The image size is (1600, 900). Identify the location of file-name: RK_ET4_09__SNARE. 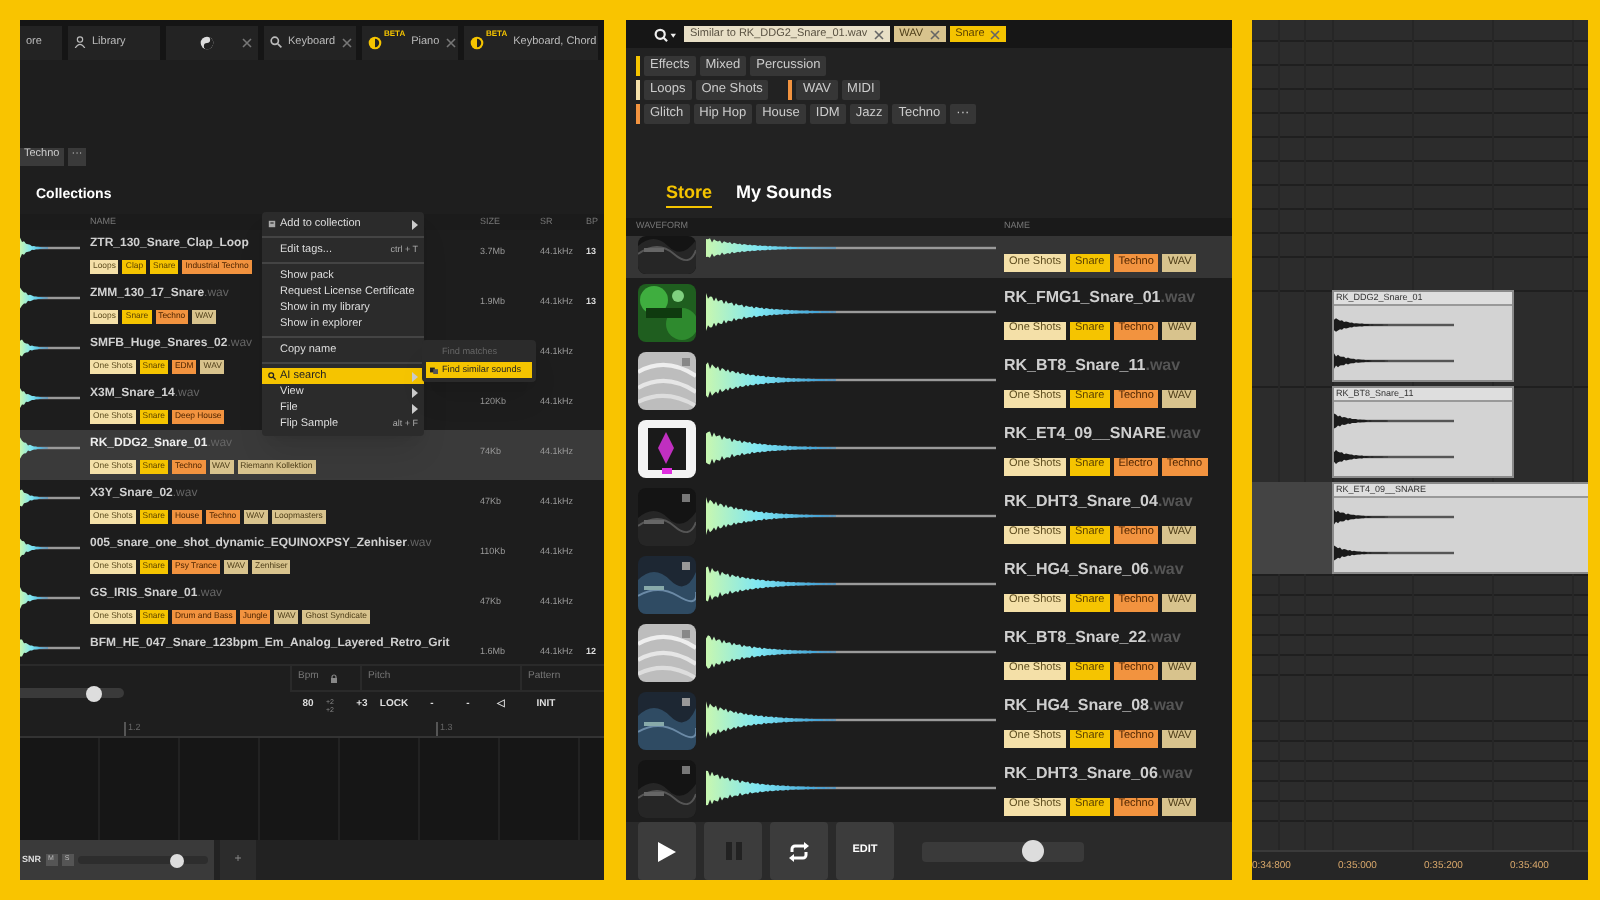
(1085, 433).